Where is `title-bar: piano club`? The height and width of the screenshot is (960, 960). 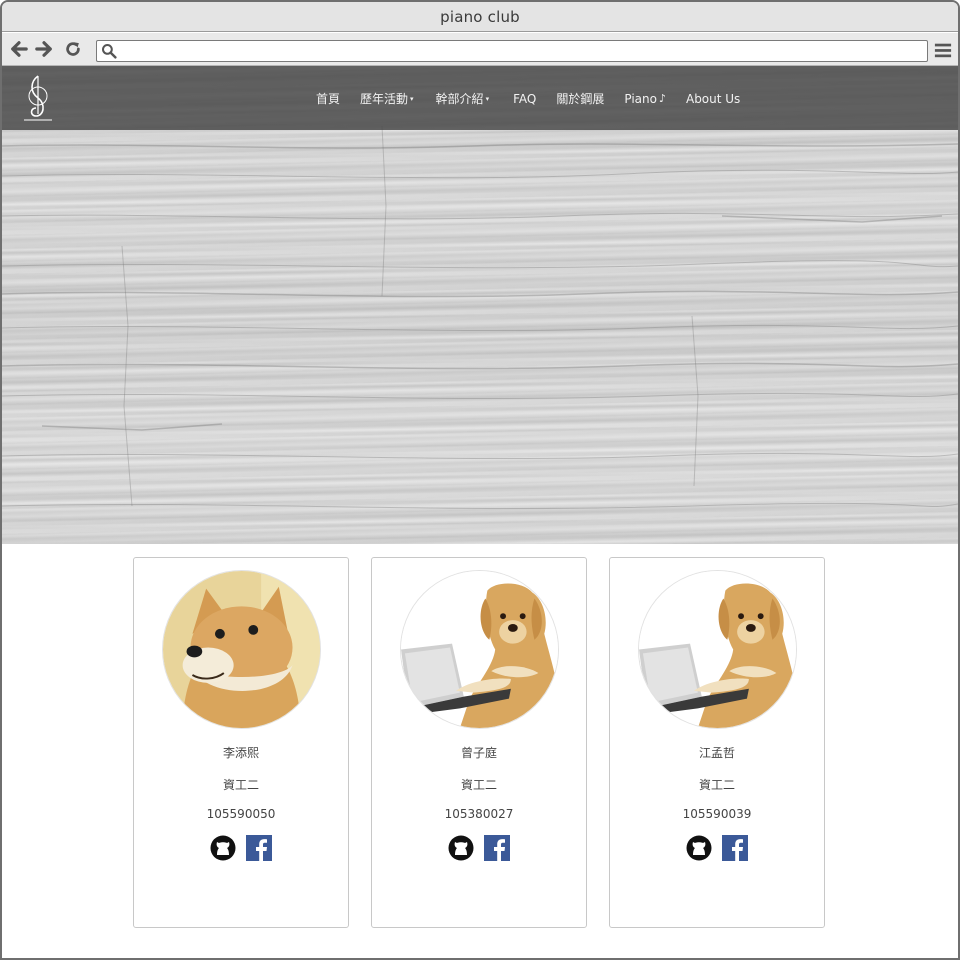
title-bar: piano club is located at coordinates (480, 17).